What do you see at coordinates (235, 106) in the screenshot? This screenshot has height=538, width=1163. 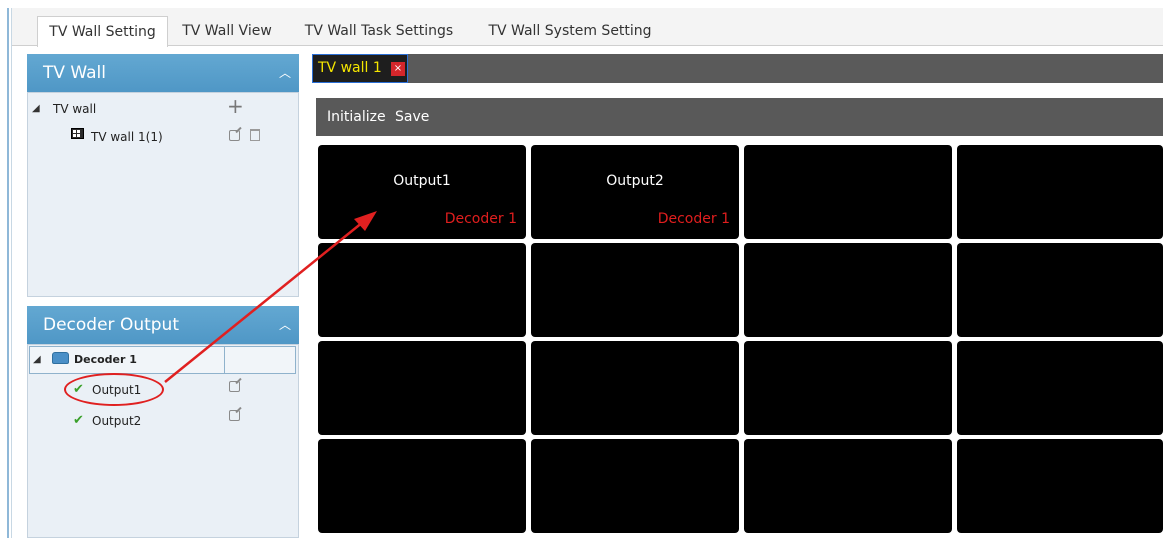 I see `add-tv-wall-button: +` at bounding box center [235, 106].